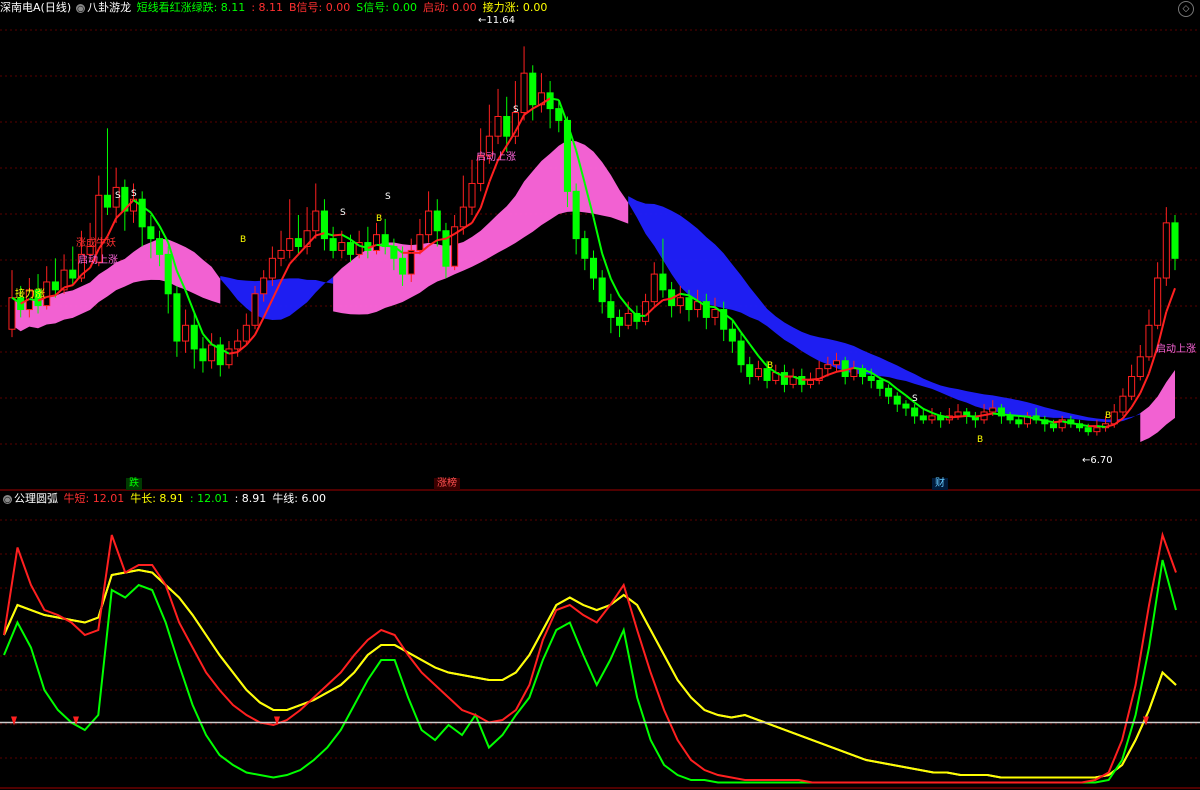 The image size is (1200, 790). What do you see at coordinates (118, 196) in the screenshot?
I see `signal-mark-S: S` at bounding box center [118, 196].